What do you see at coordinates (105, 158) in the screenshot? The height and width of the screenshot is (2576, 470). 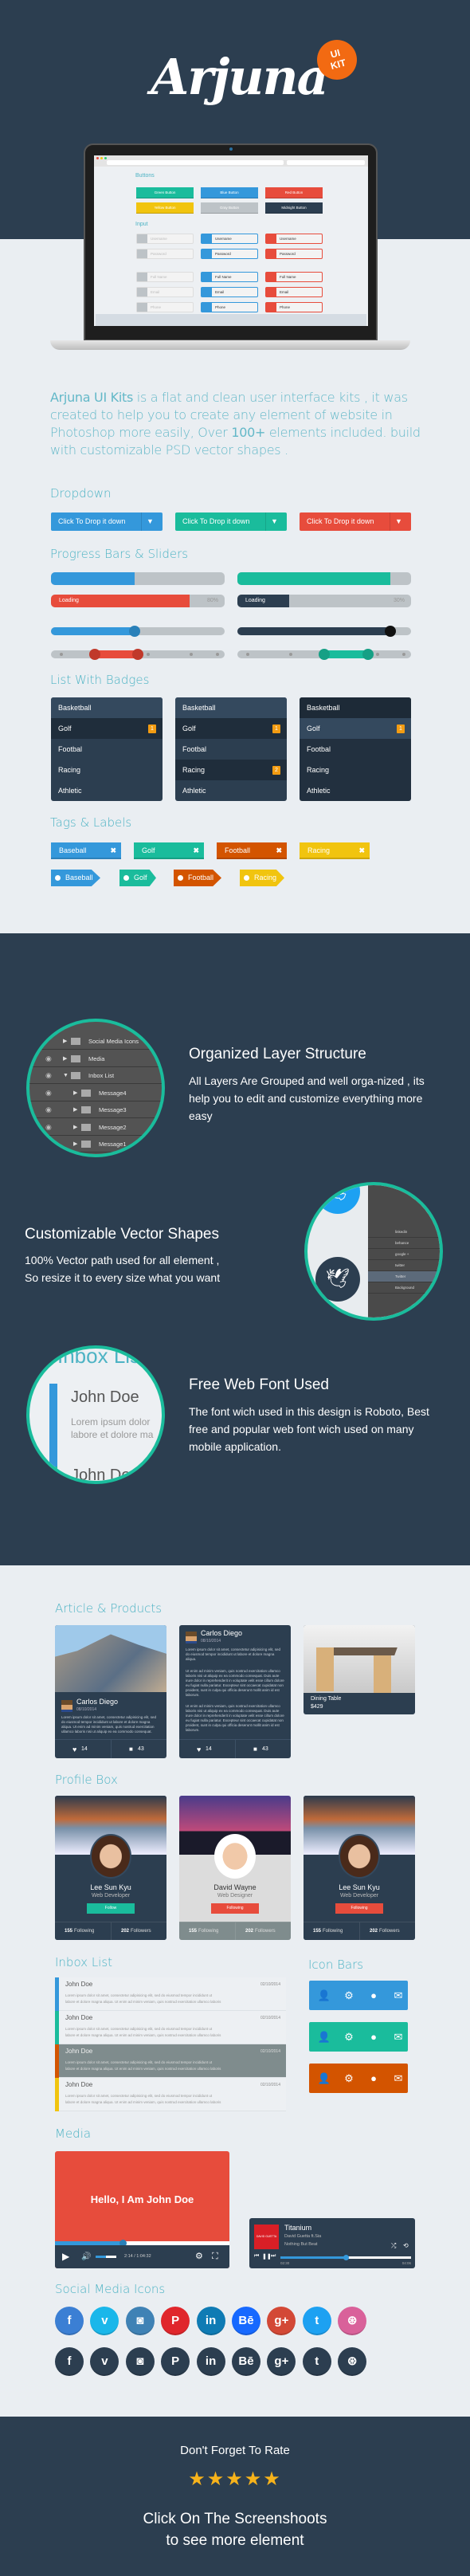 I see `browser-maximize-dot` at bounding box center [105, 158].